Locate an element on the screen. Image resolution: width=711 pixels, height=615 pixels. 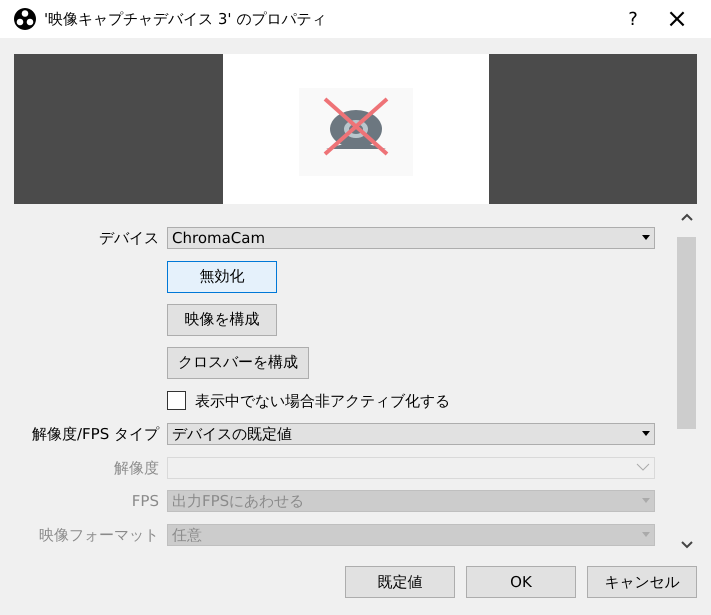
field-label: 解像度 is located at coordinates (136, 468).